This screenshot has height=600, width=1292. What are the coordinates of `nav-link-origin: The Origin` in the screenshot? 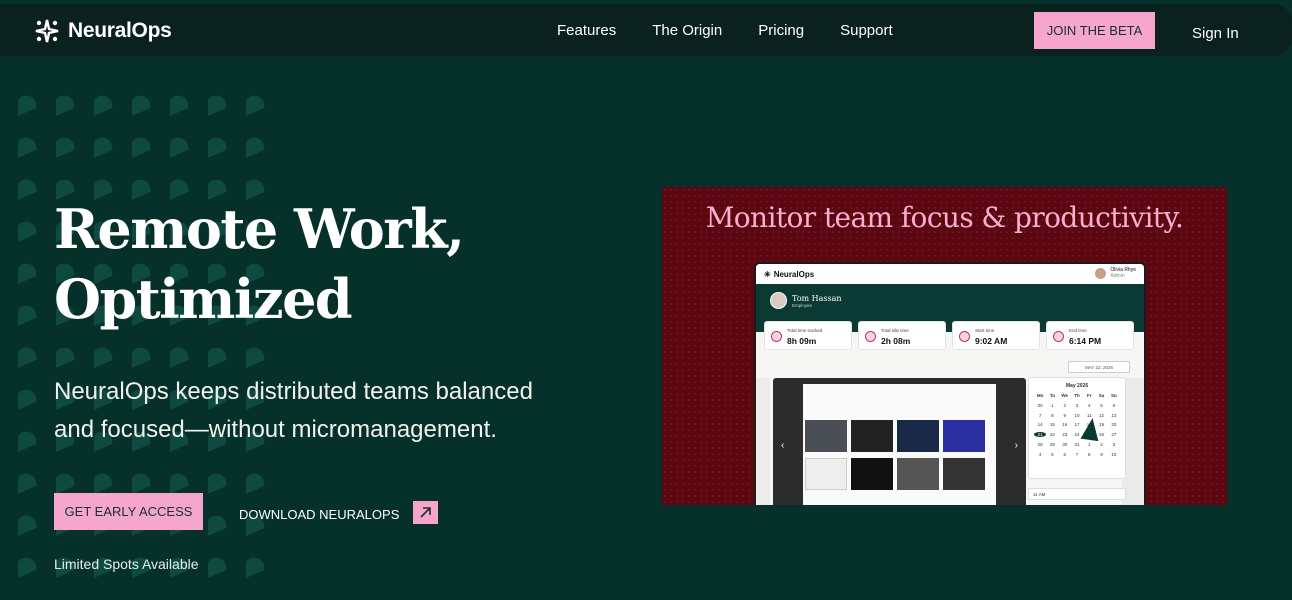 It's located at (687, 30).